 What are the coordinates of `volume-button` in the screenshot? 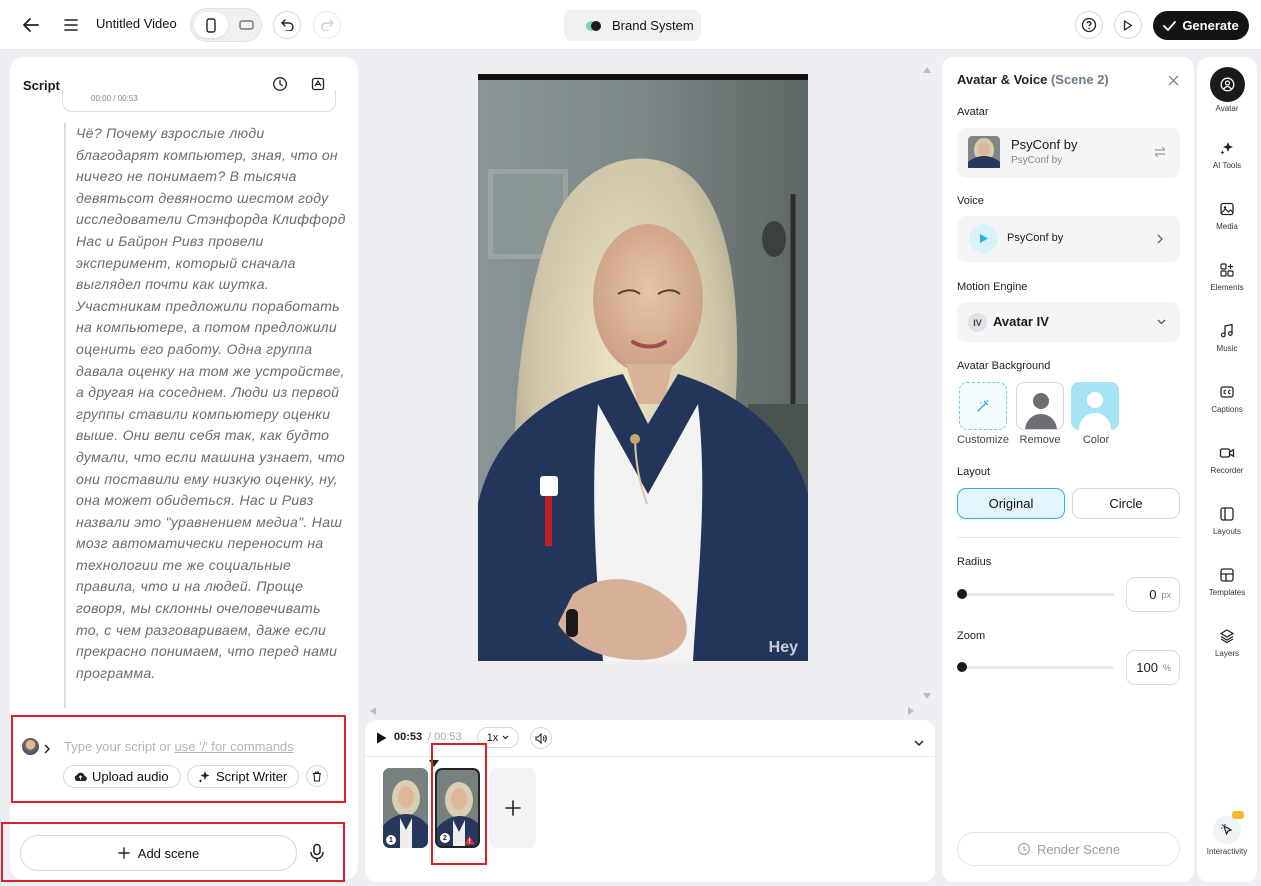 It's located at (541, 738).